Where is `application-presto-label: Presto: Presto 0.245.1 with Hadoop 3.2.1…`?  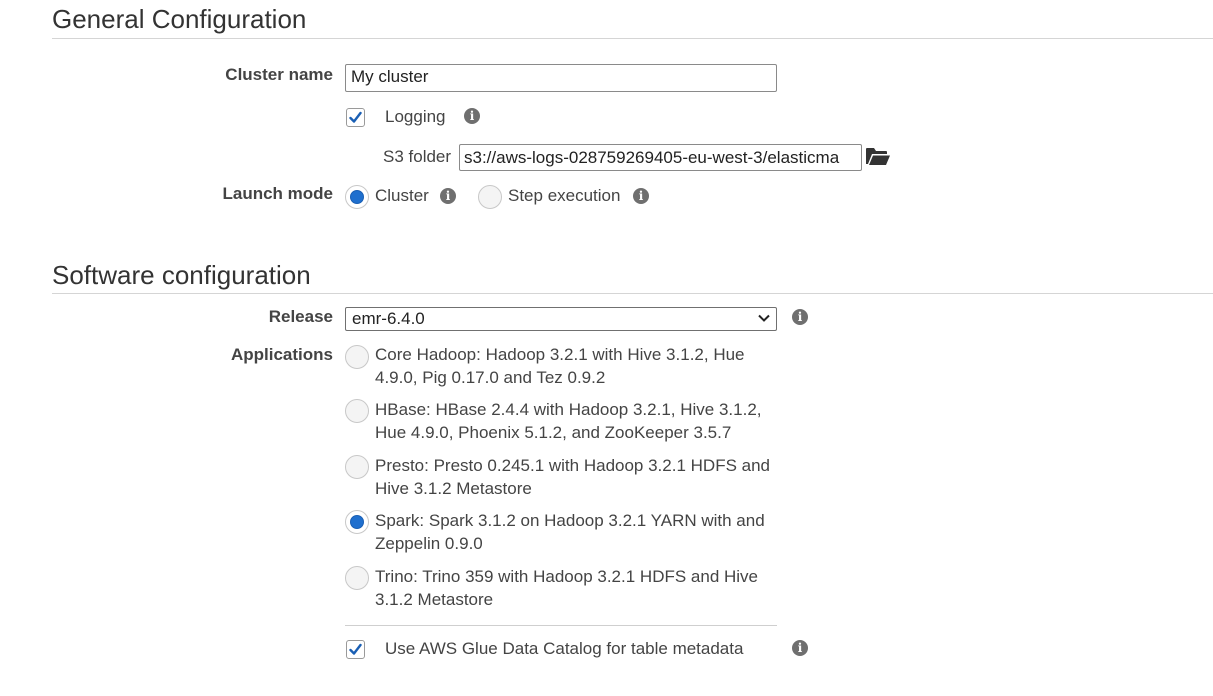 application-presto-label: Presto: Presto 0.245.1 with Hadoop 3.2.1… is located at coordinates (573, 477).